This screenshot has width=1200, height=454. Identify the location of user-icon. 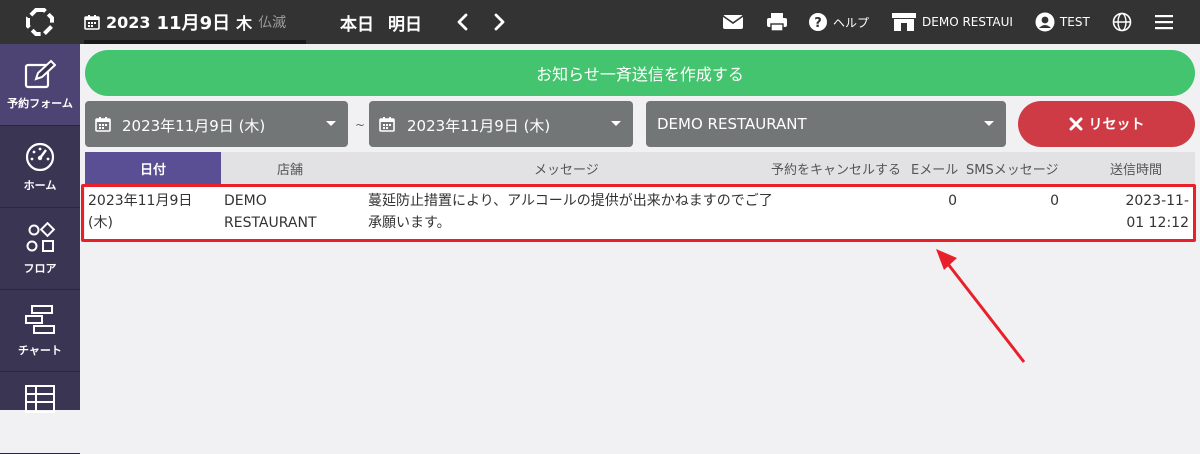
(1045, 22).